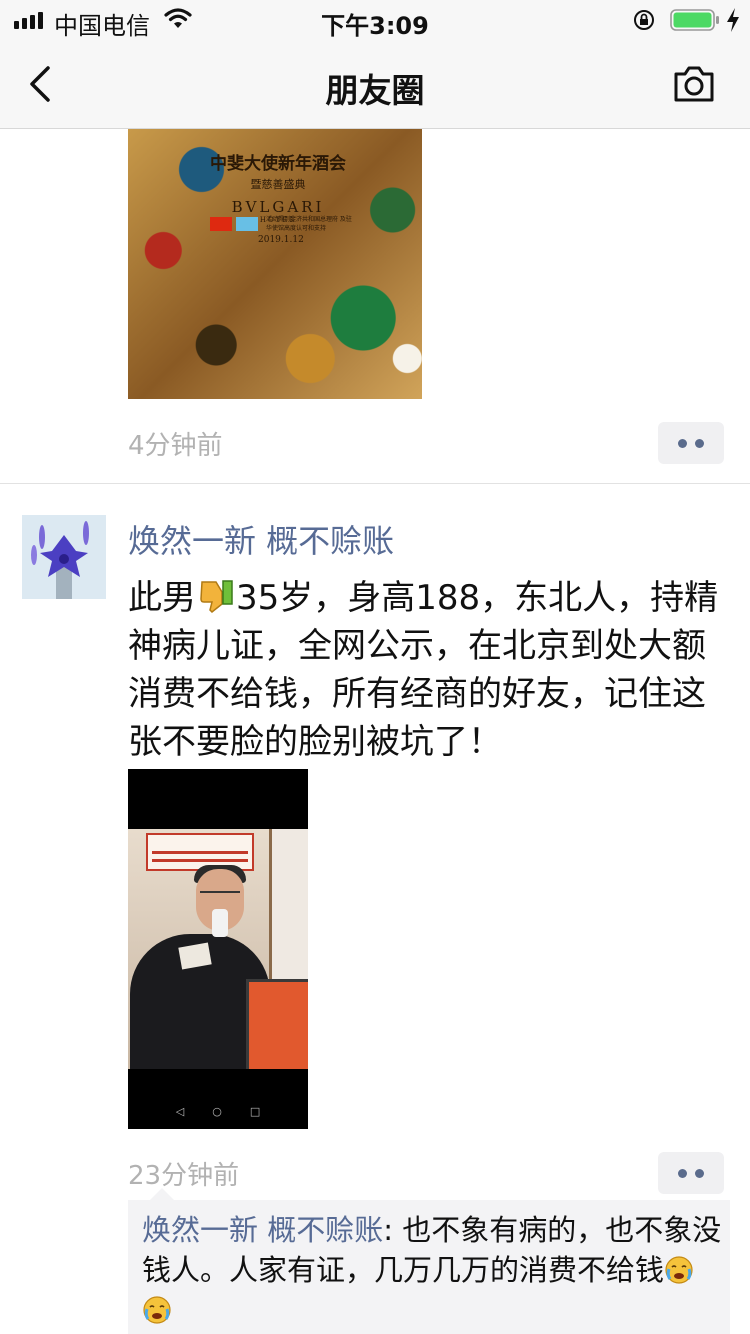  I want to click on fiji-flag-icon, so click(247, 224).